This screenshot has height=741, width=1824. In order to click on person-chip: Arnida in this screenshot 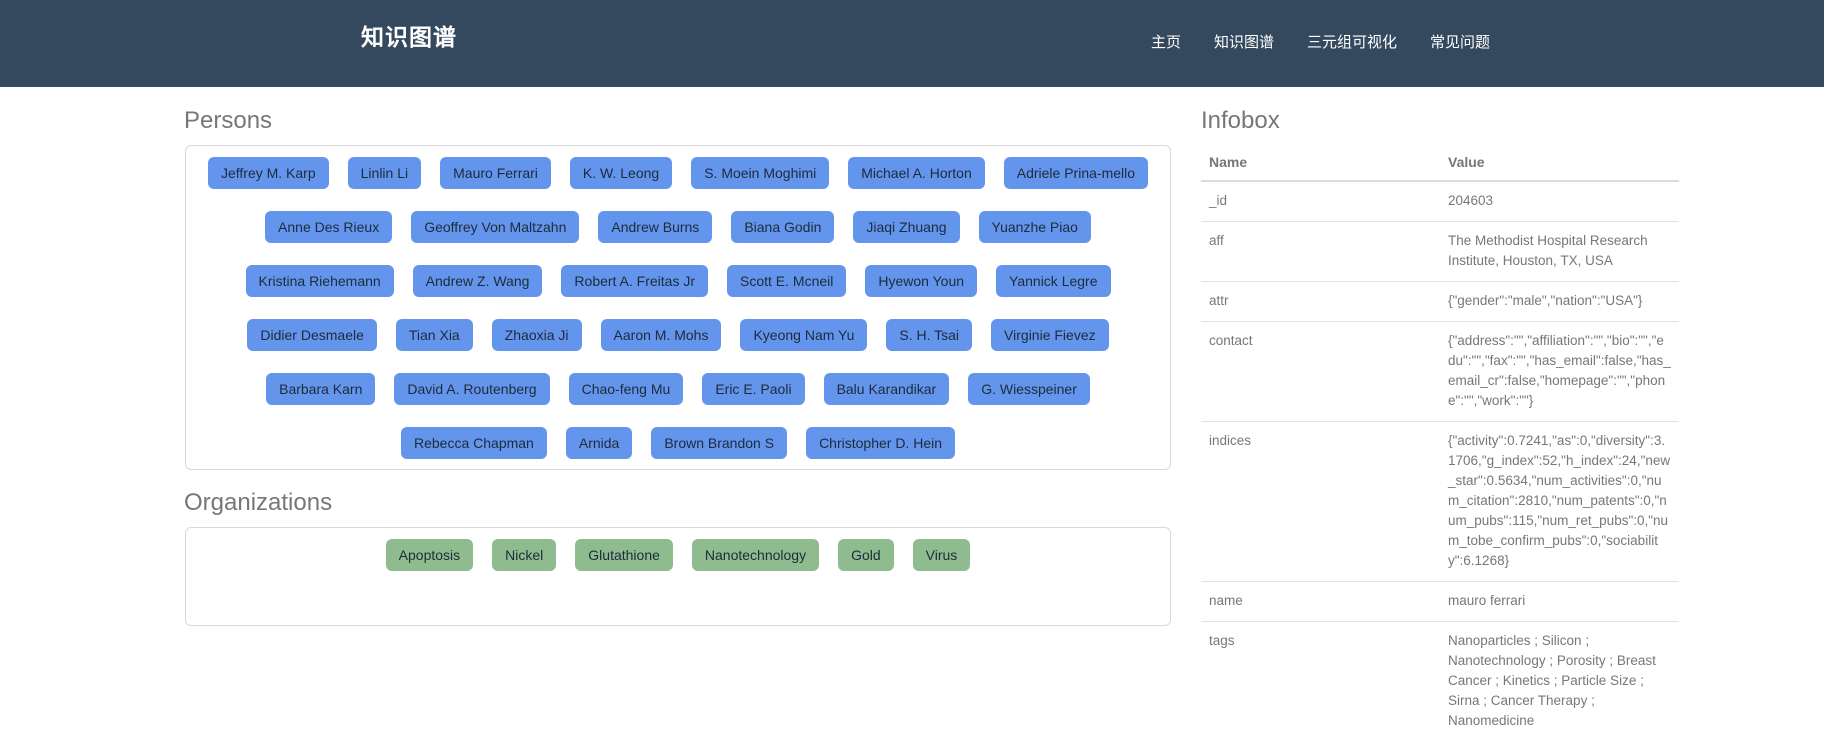, I will do `click(599, 443)`.